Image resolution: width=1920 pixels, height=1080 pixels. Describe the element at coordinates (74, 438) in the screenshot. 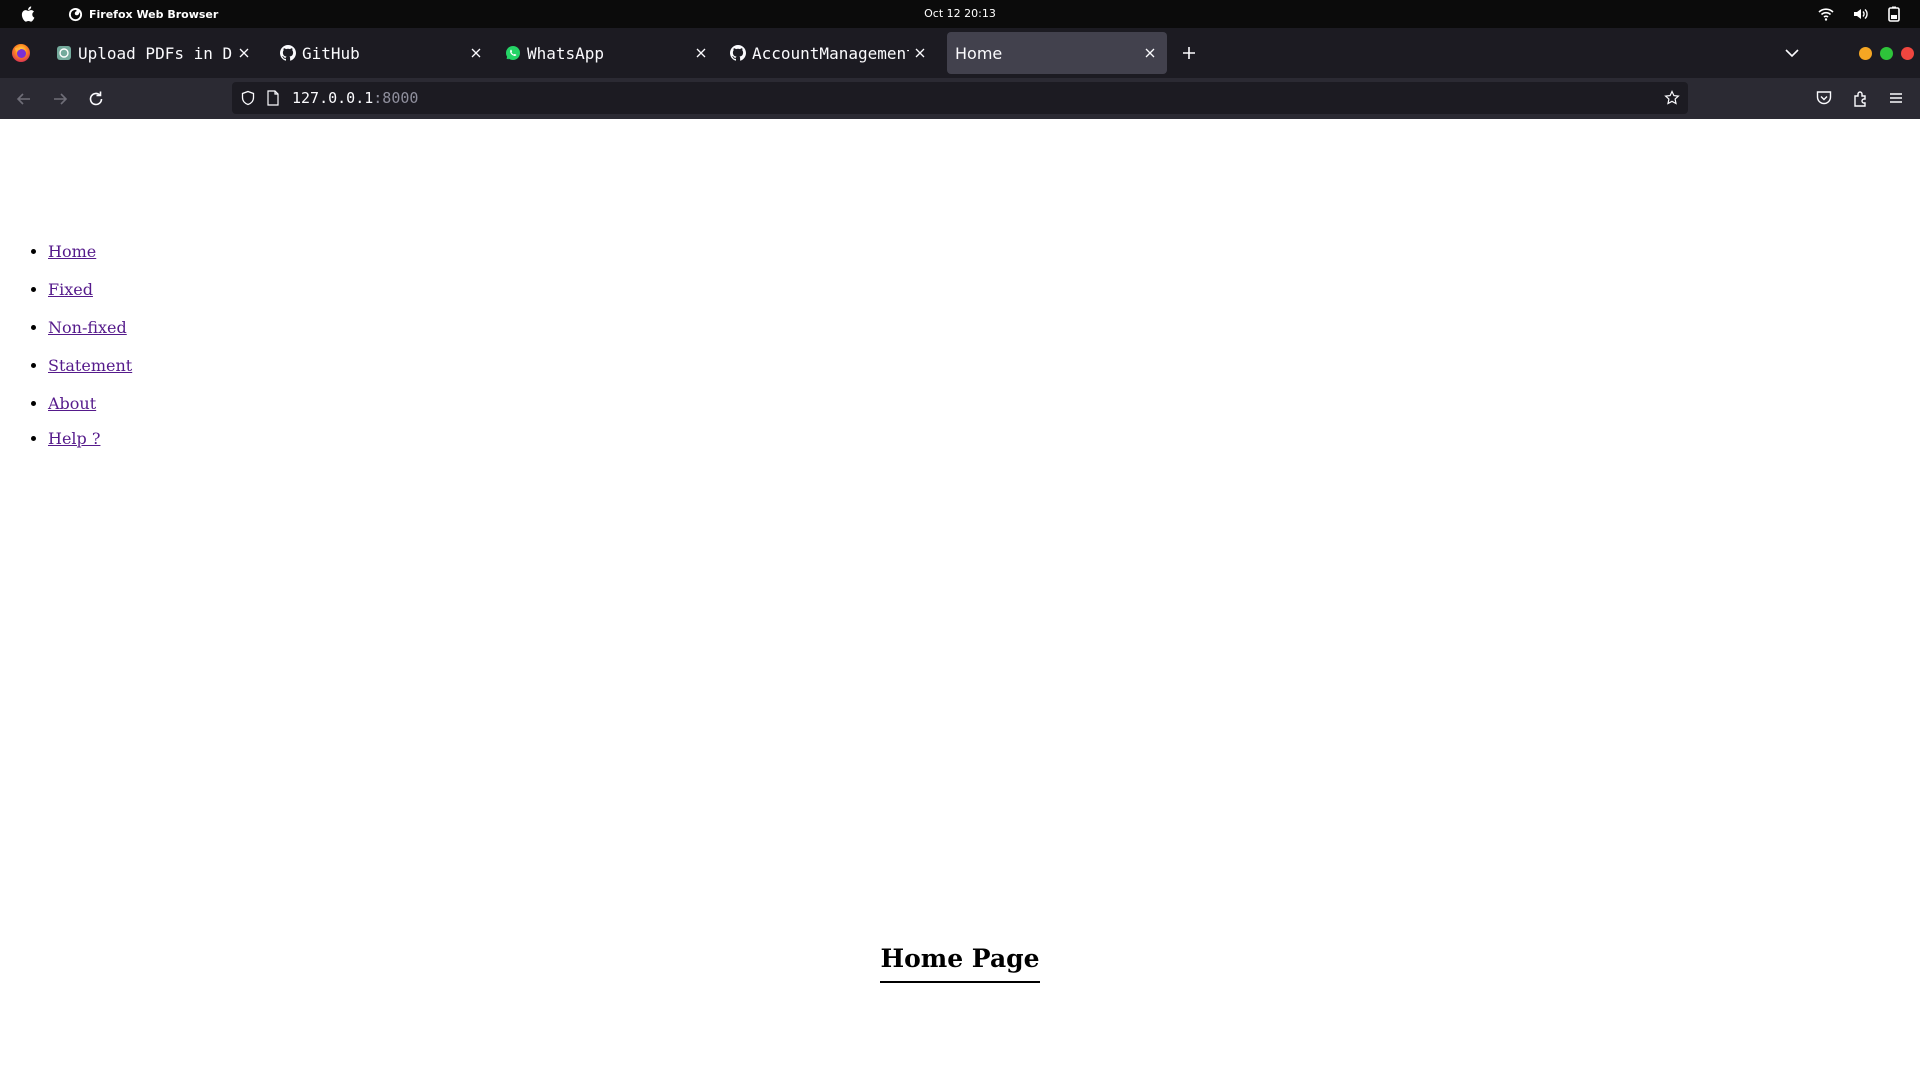

I see `nav-link-help: Help ?` at that location.